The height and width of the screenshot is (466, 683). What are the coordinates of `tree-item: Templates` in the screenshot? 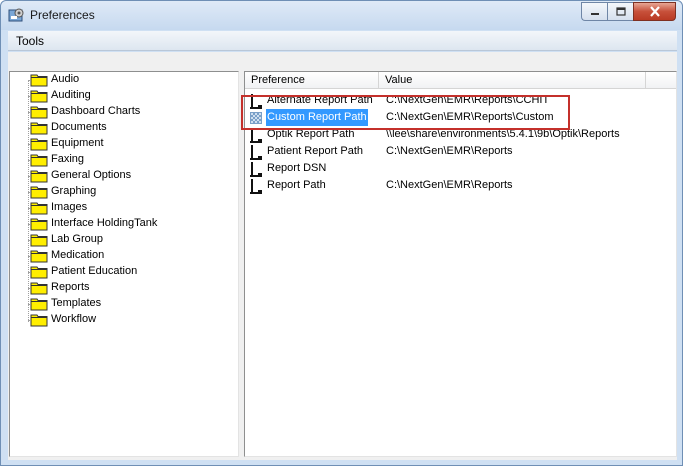 It's located at (124, 304).